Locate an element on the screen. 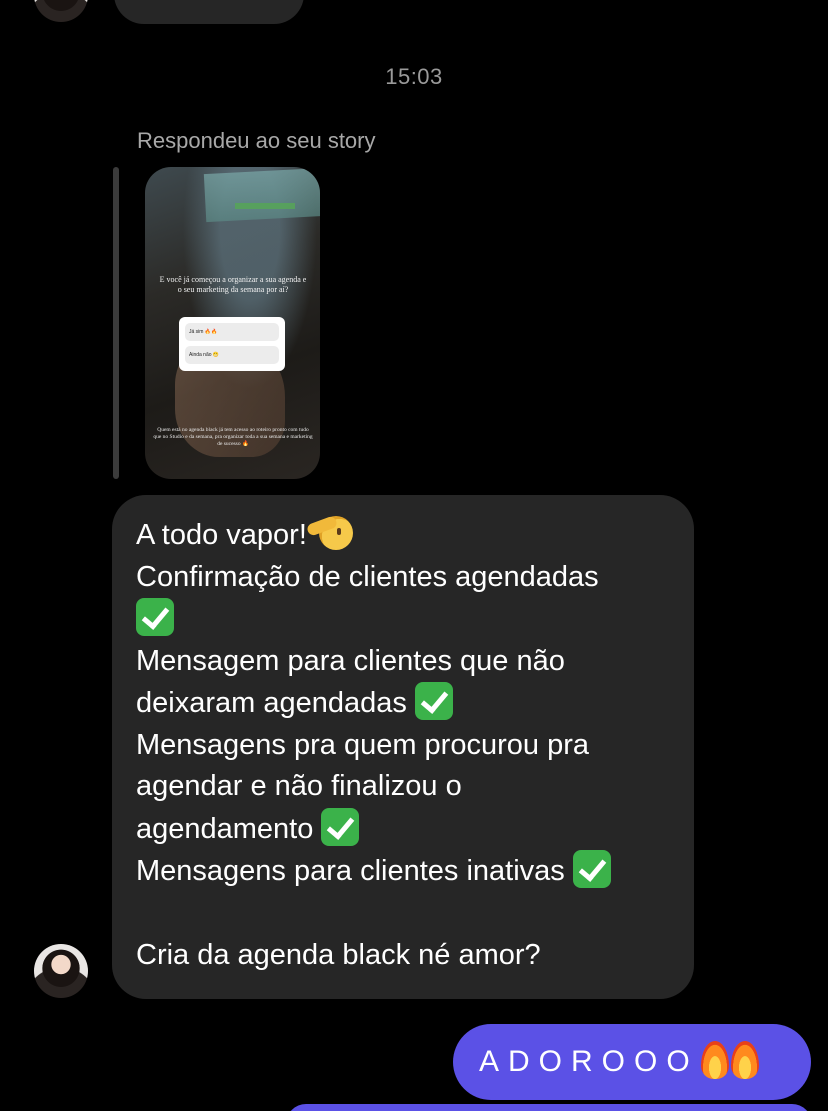  message-line is located at coordinates (403, 619).